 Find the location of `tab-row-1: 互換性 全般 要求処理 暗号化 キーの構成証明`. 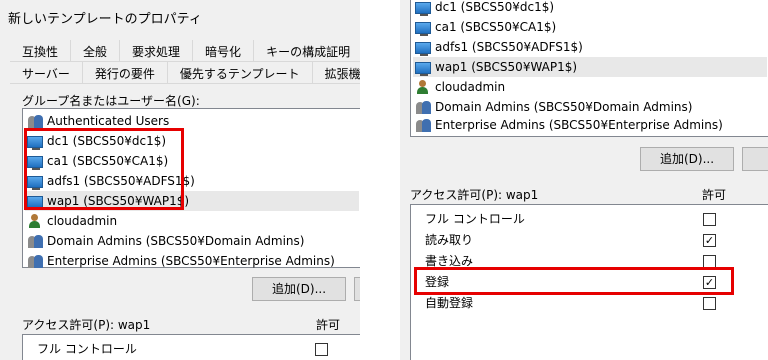

tab-row-1: 互換性 全般 要求処理 暗号化 キーの構成証明 is located at coordinates (185, 51).